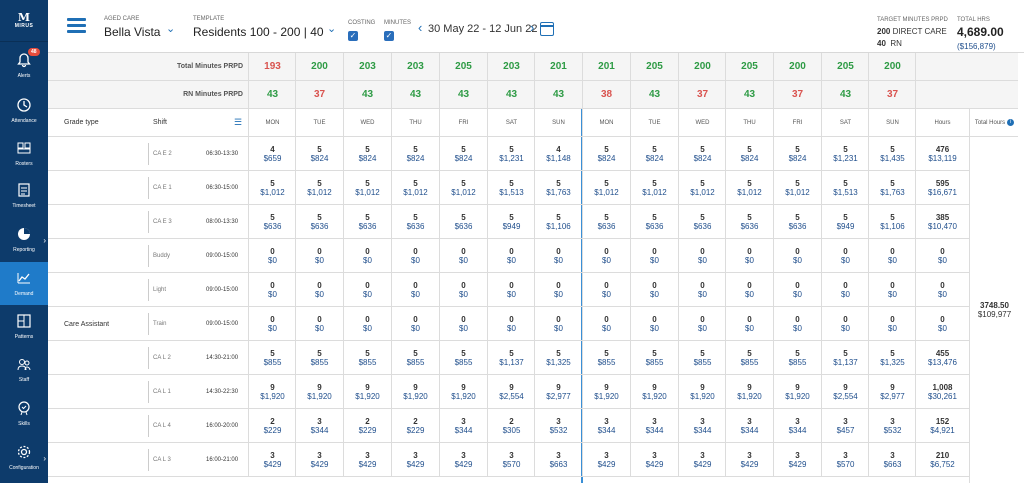 This screenshot has width=1024, height=483. Describe the element at coordinates (24, 110) in the screenshot. I see `sidebar-item-attendance: Attendance` at that location.